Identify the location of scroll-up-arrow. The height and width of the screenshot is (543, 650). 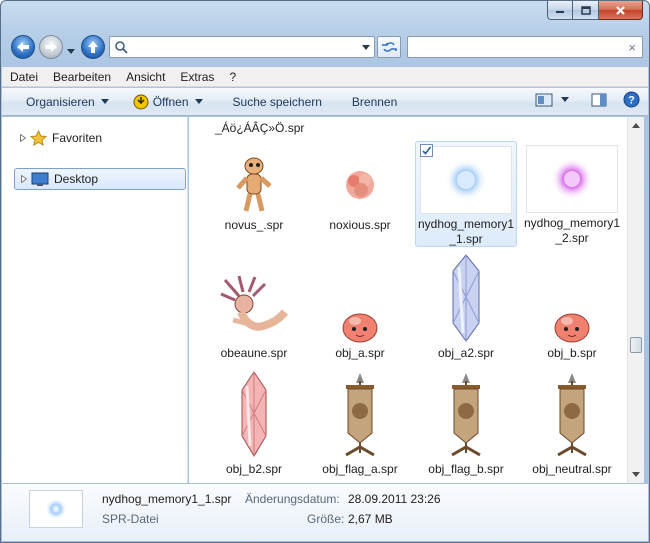
(636, 125).